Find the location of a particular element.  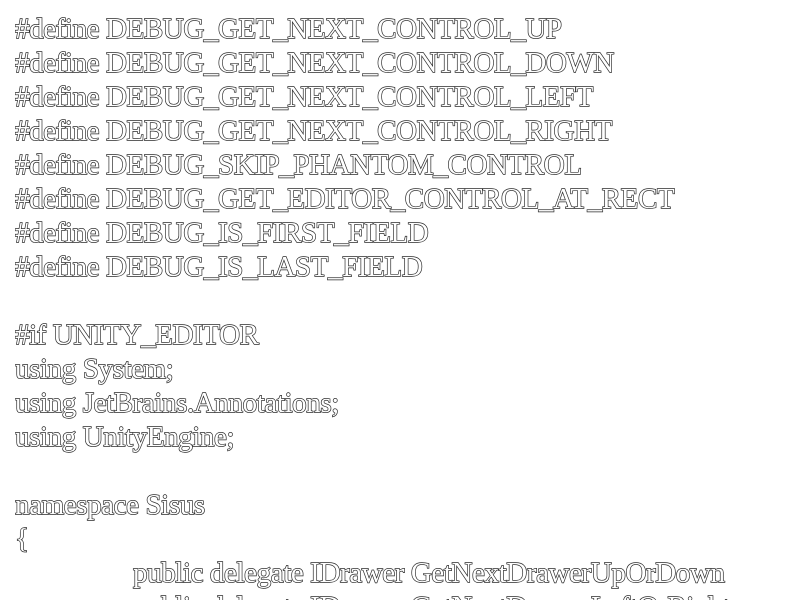

code-line: #define DEBUG_IS_LAST_FIELD is located at coordinates (219, 266).